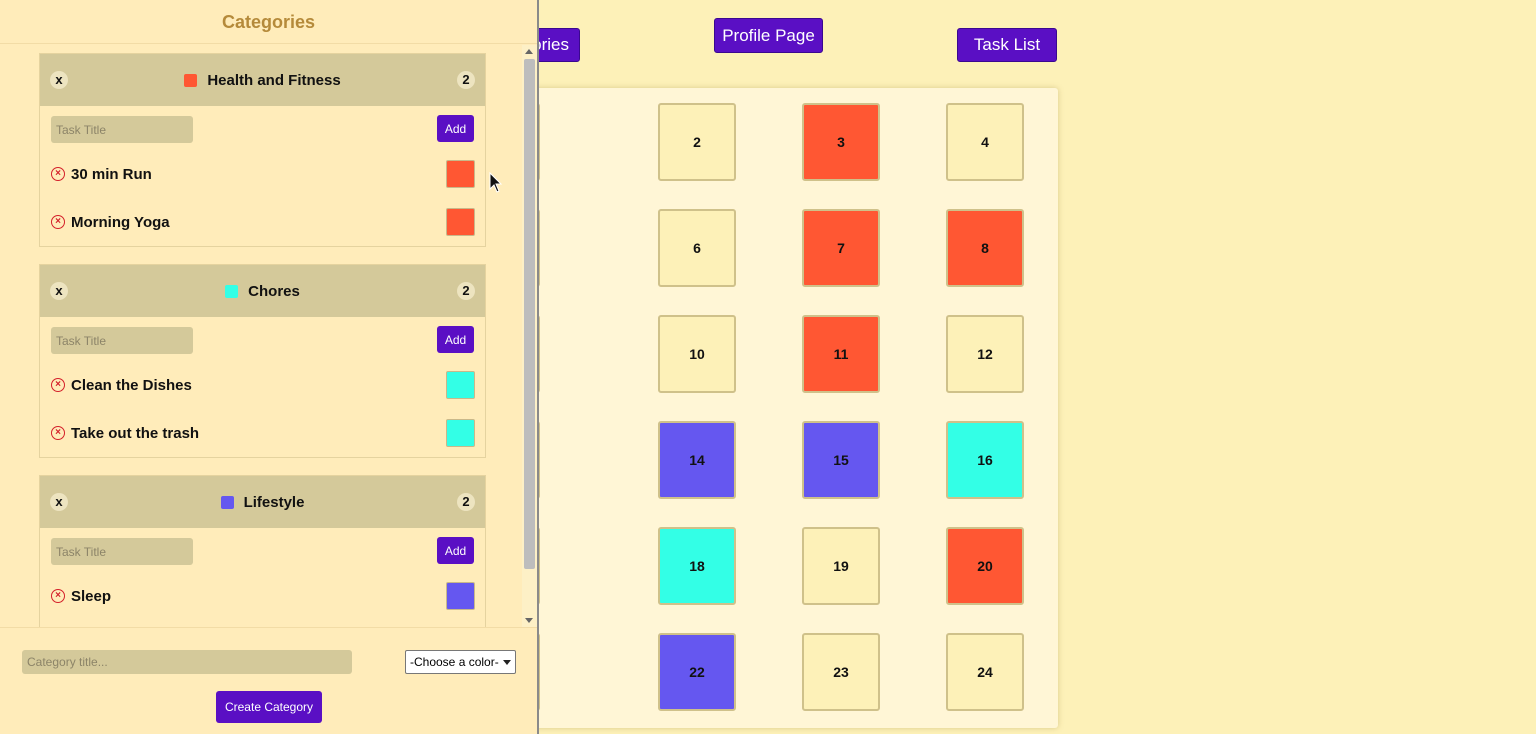 The image size is (1536, 734). What do you see at coordinates (841, 248) in the screenshot?
I see `day-cell: 7` at bounding box center [841, 248].